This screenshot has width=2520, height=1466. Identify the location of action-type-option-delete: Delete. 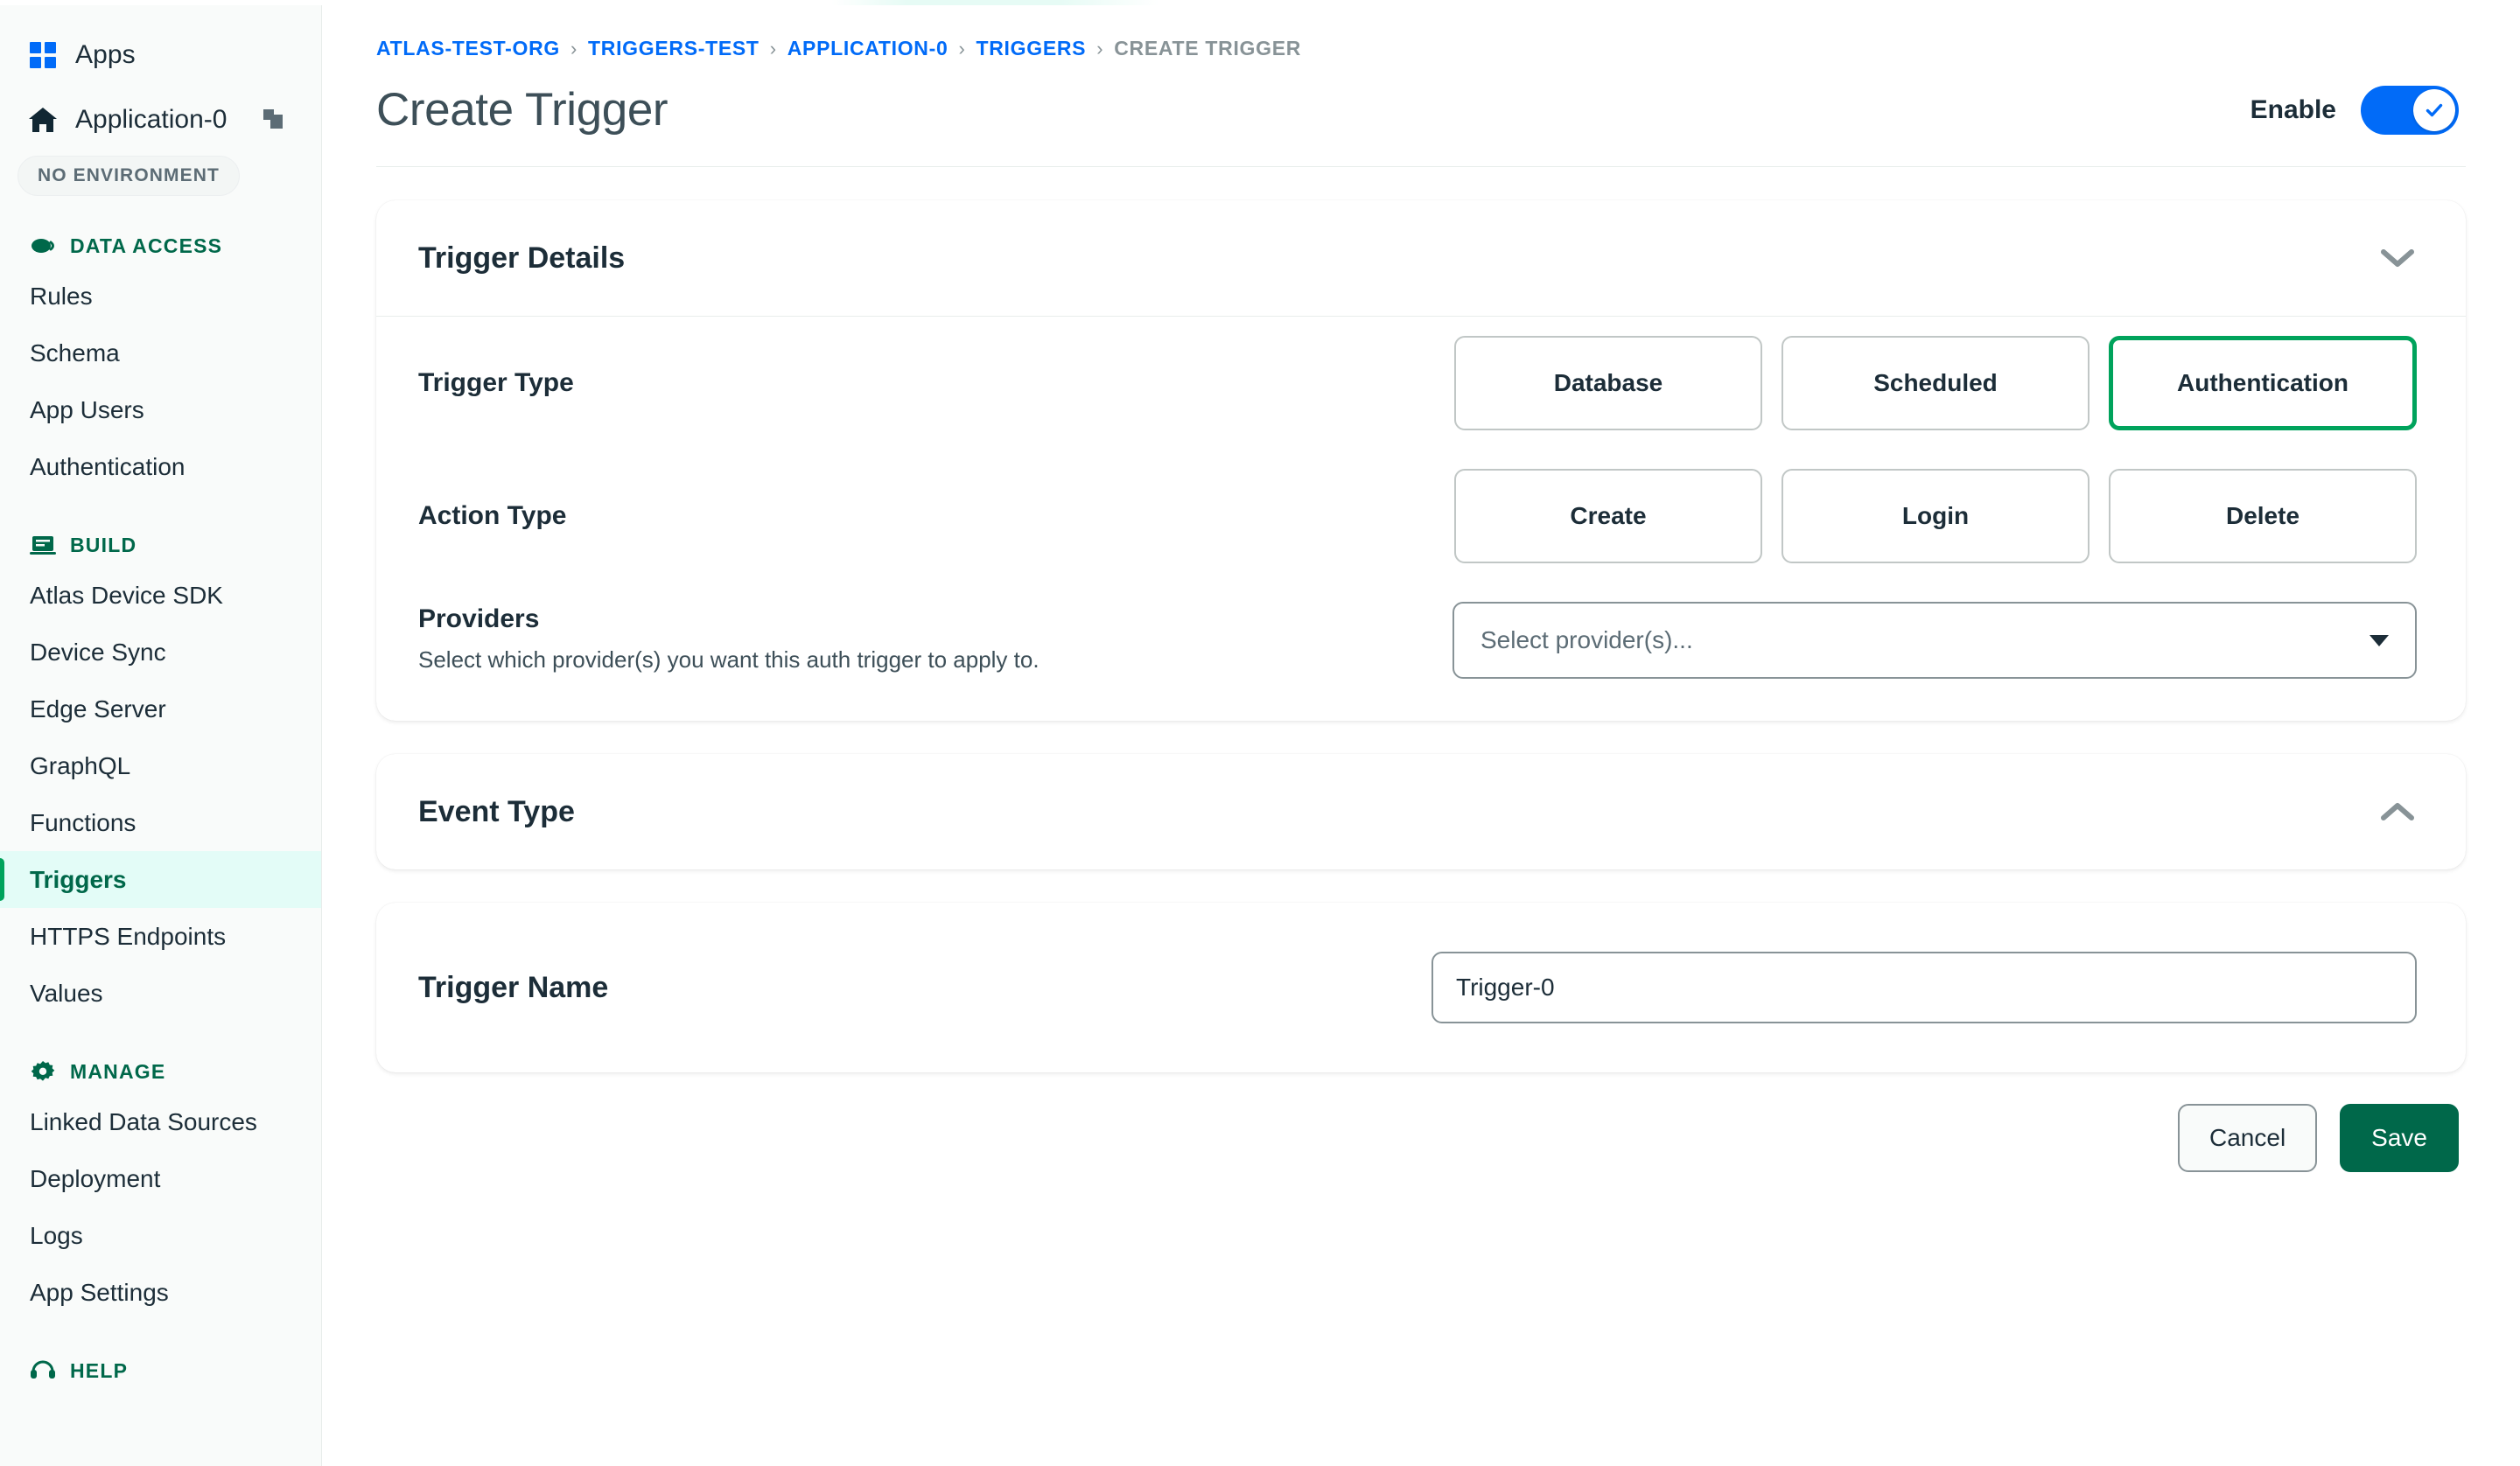
(2263, 516).